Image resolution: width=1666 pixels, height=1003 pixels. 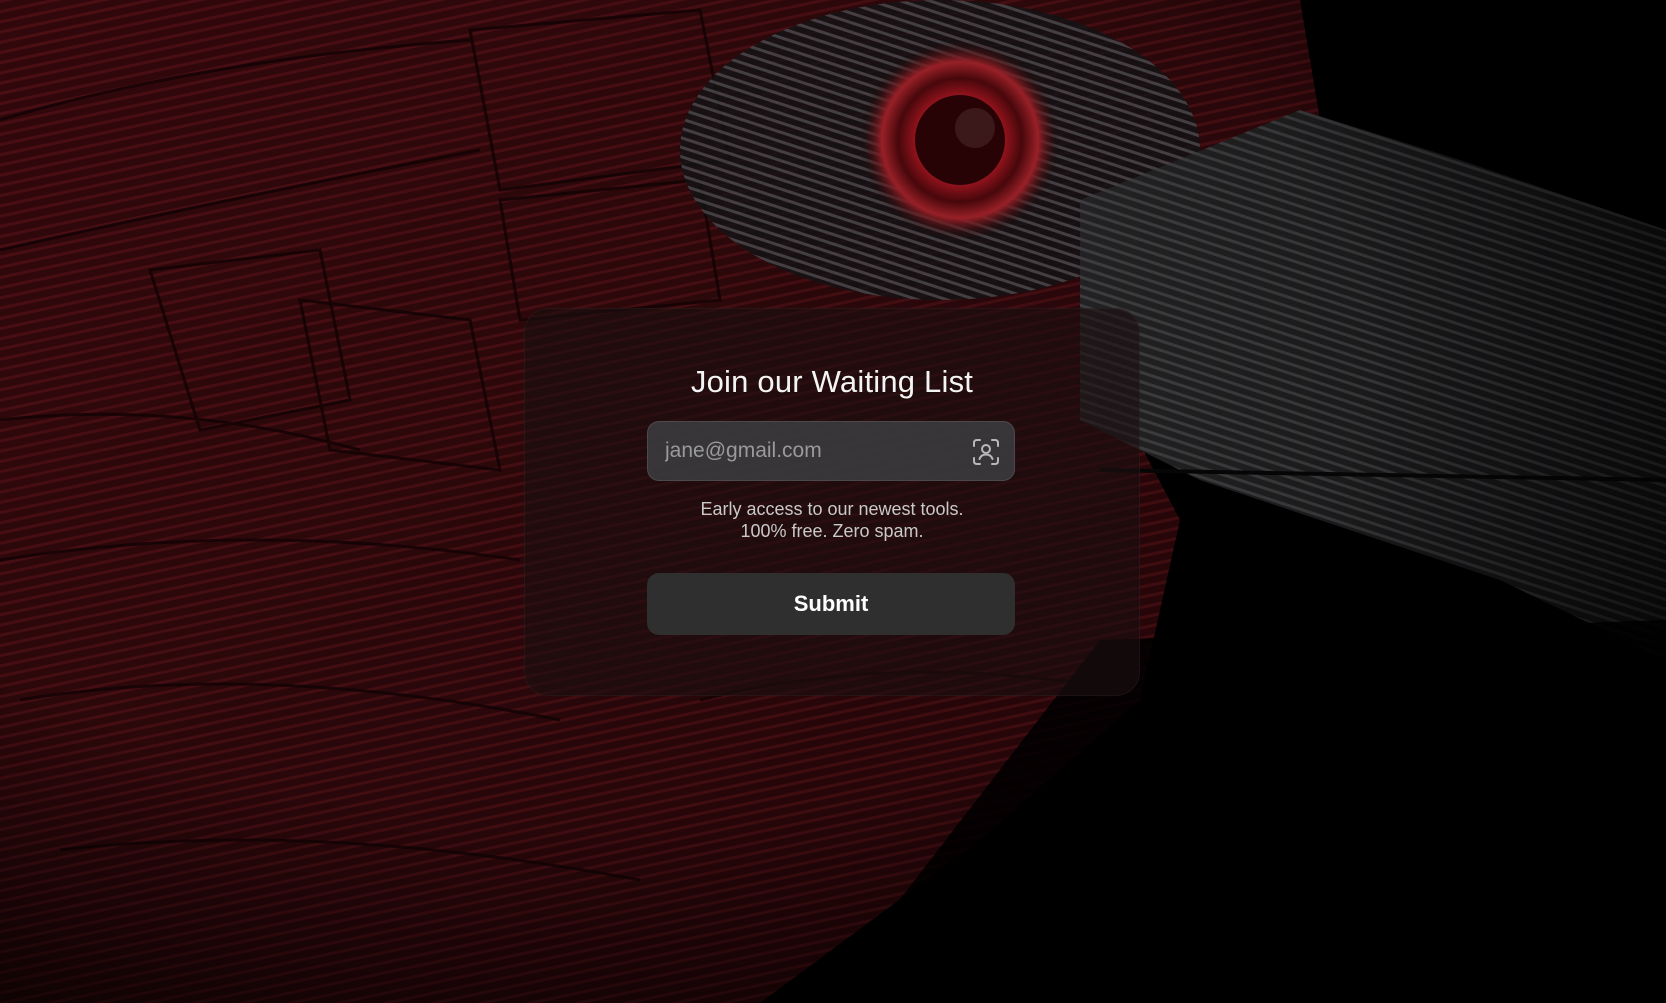 What do you see at coordinates (831, 604) in the screenshot?
I see `submit-button: Submit` at bounding box center [831, 604].